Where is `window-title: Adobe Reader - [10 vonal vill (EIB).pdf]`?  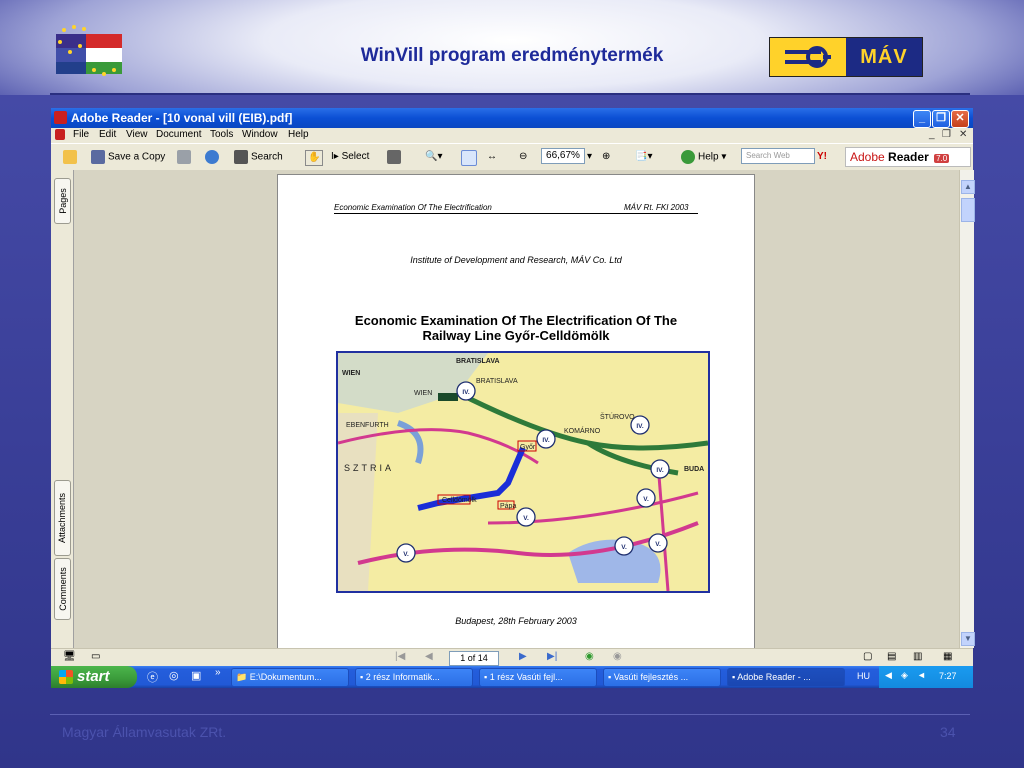
window-title: Adobe Reader - [10 vonal vill (EIB).pdf] is located at coordinates (182, 118).